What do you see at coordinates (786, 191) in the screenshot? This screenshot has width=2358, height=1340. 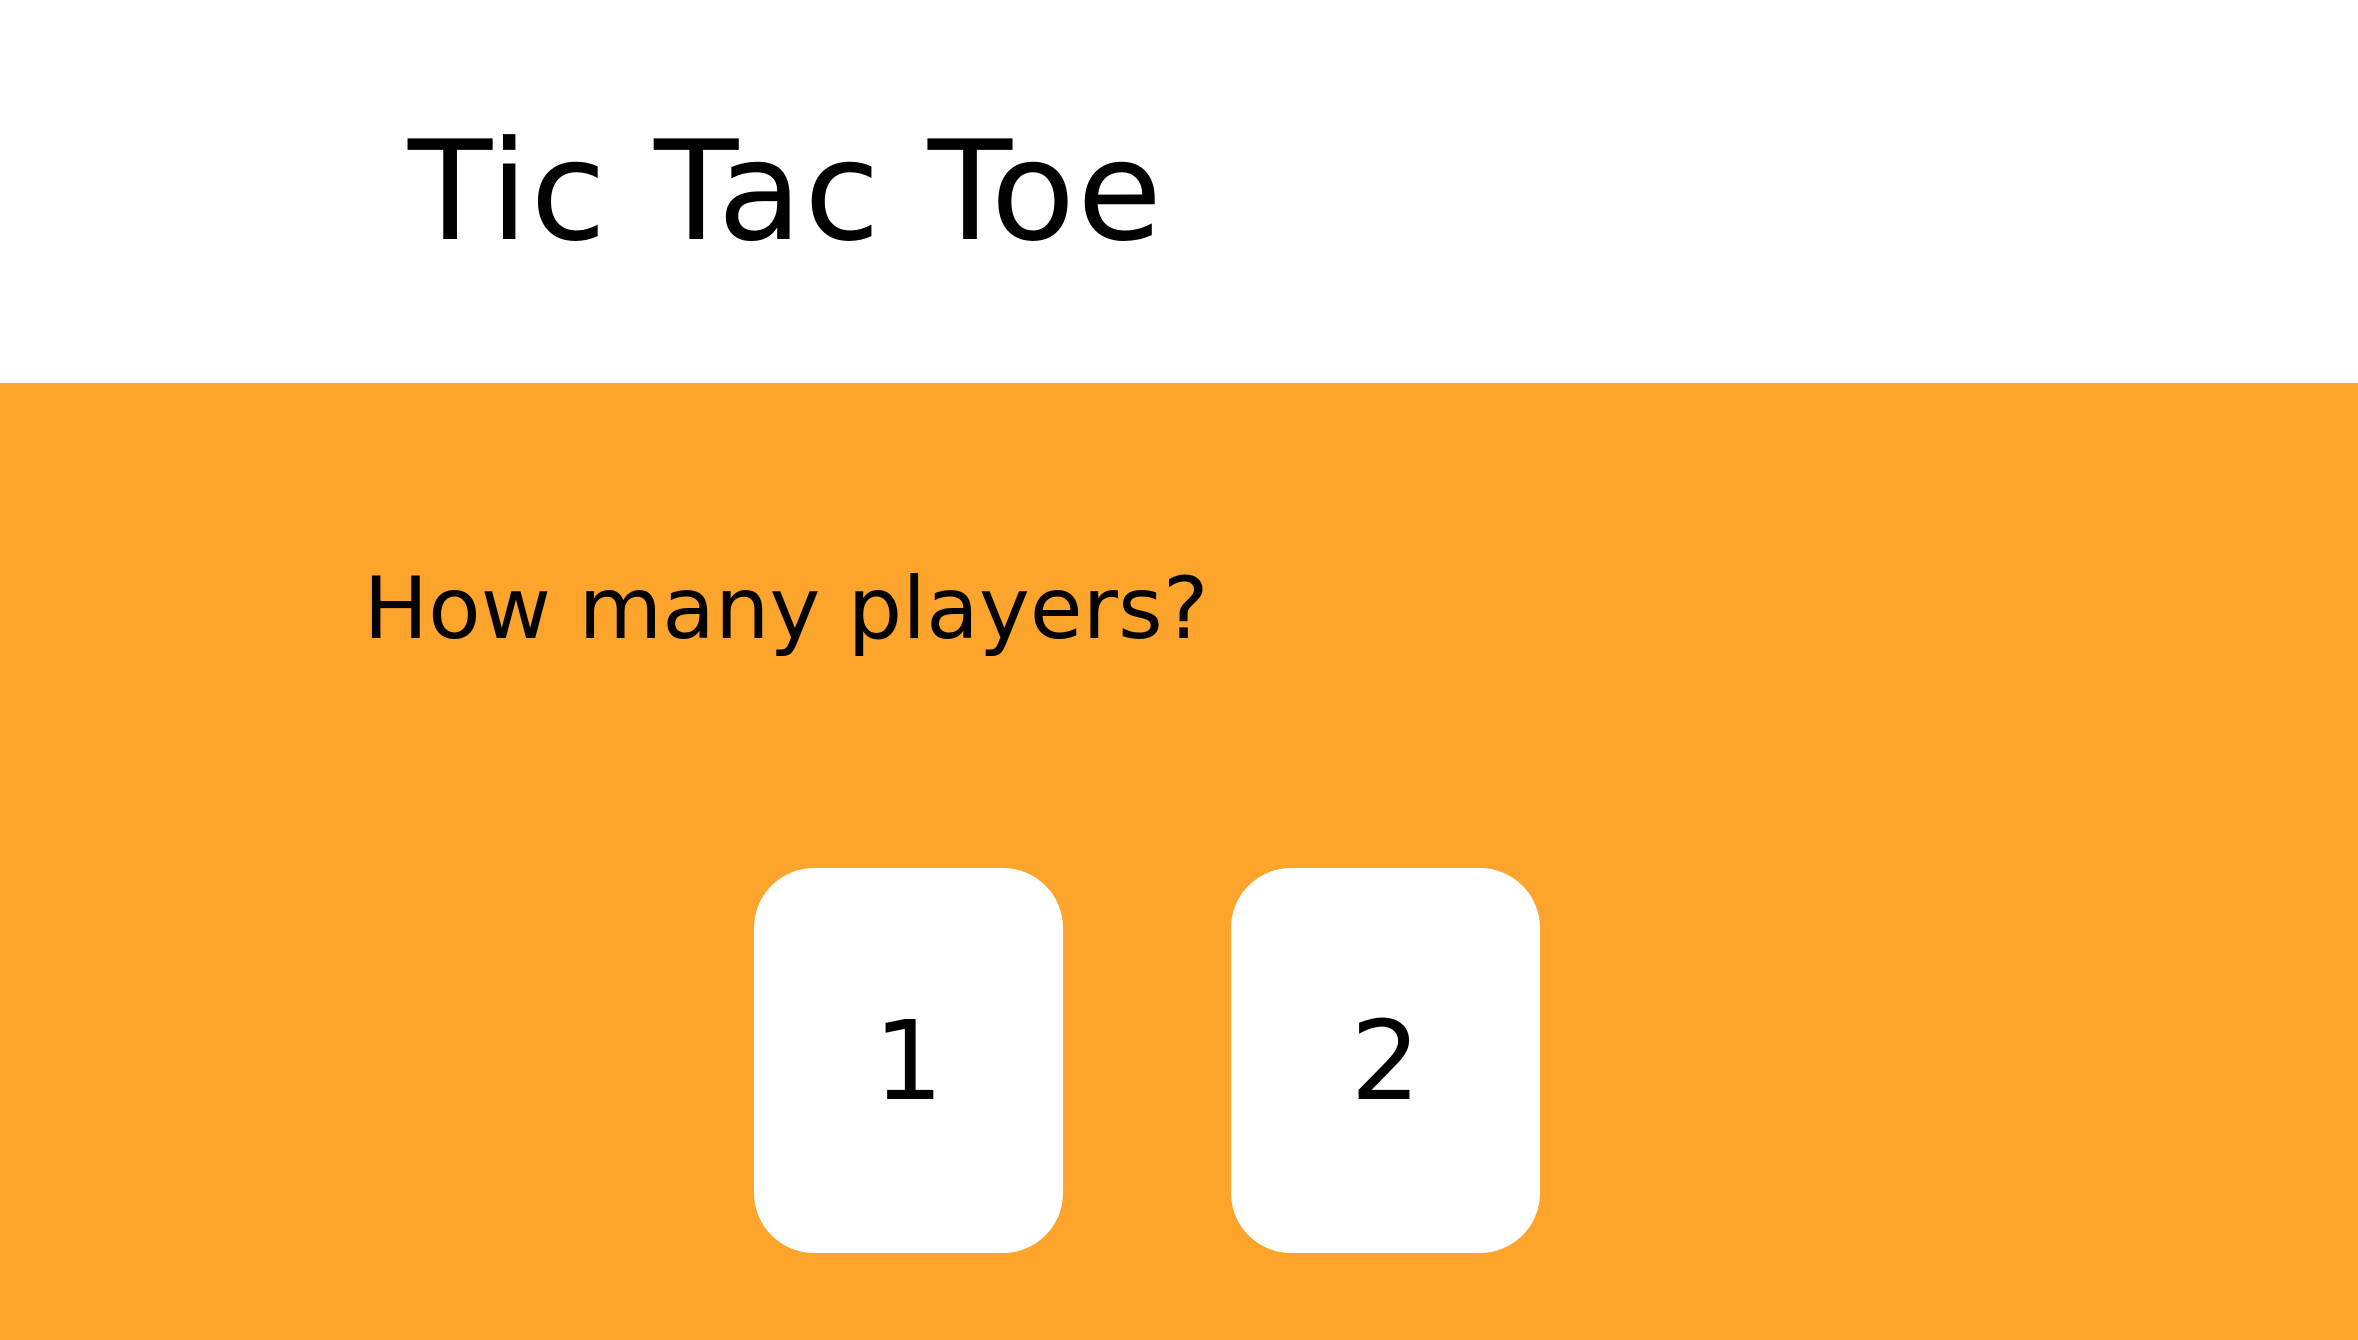 I see `page-title: Tic Tac Toe` at bounding box center [786, 191].